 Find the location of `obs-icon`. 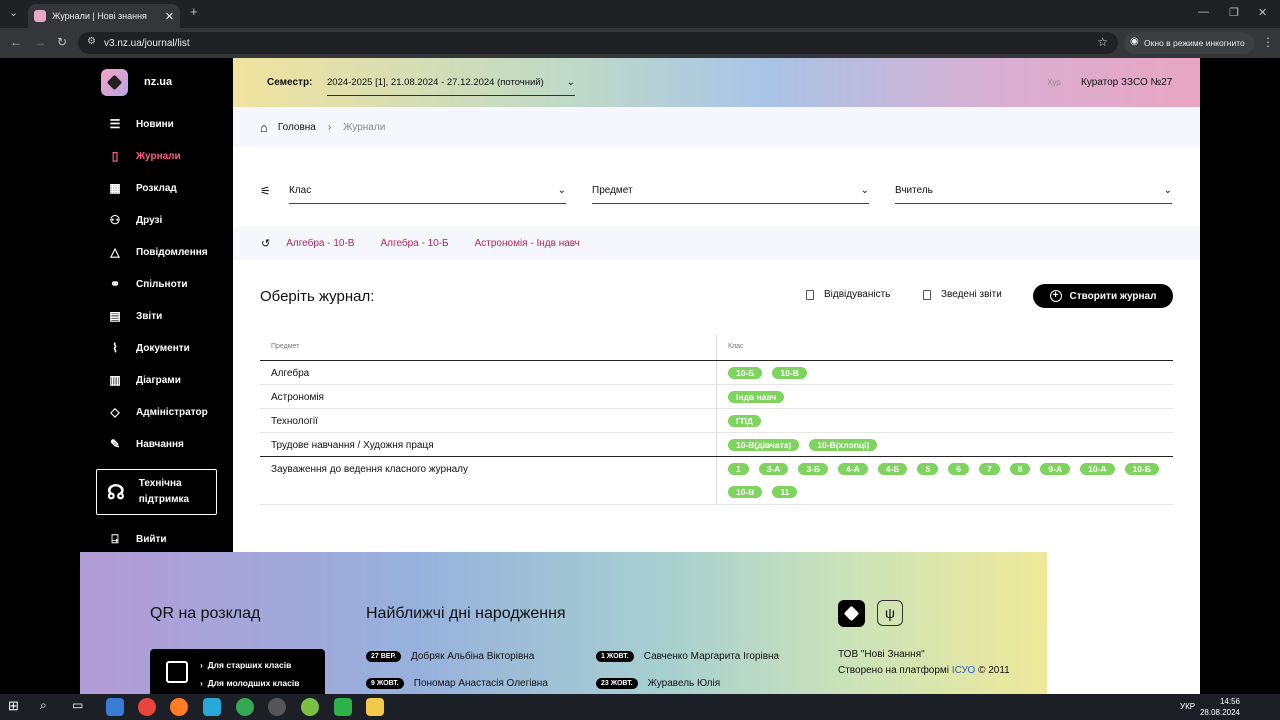

obs-icon is located at coordinates (277, 707).